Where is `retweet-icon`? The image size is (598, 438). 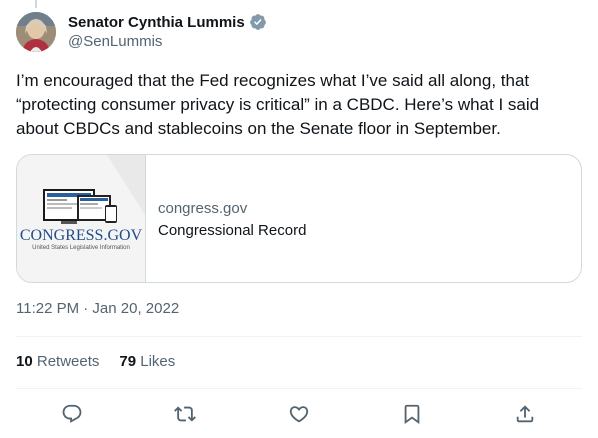
retweet-icon is located at coordinates (185, 414).